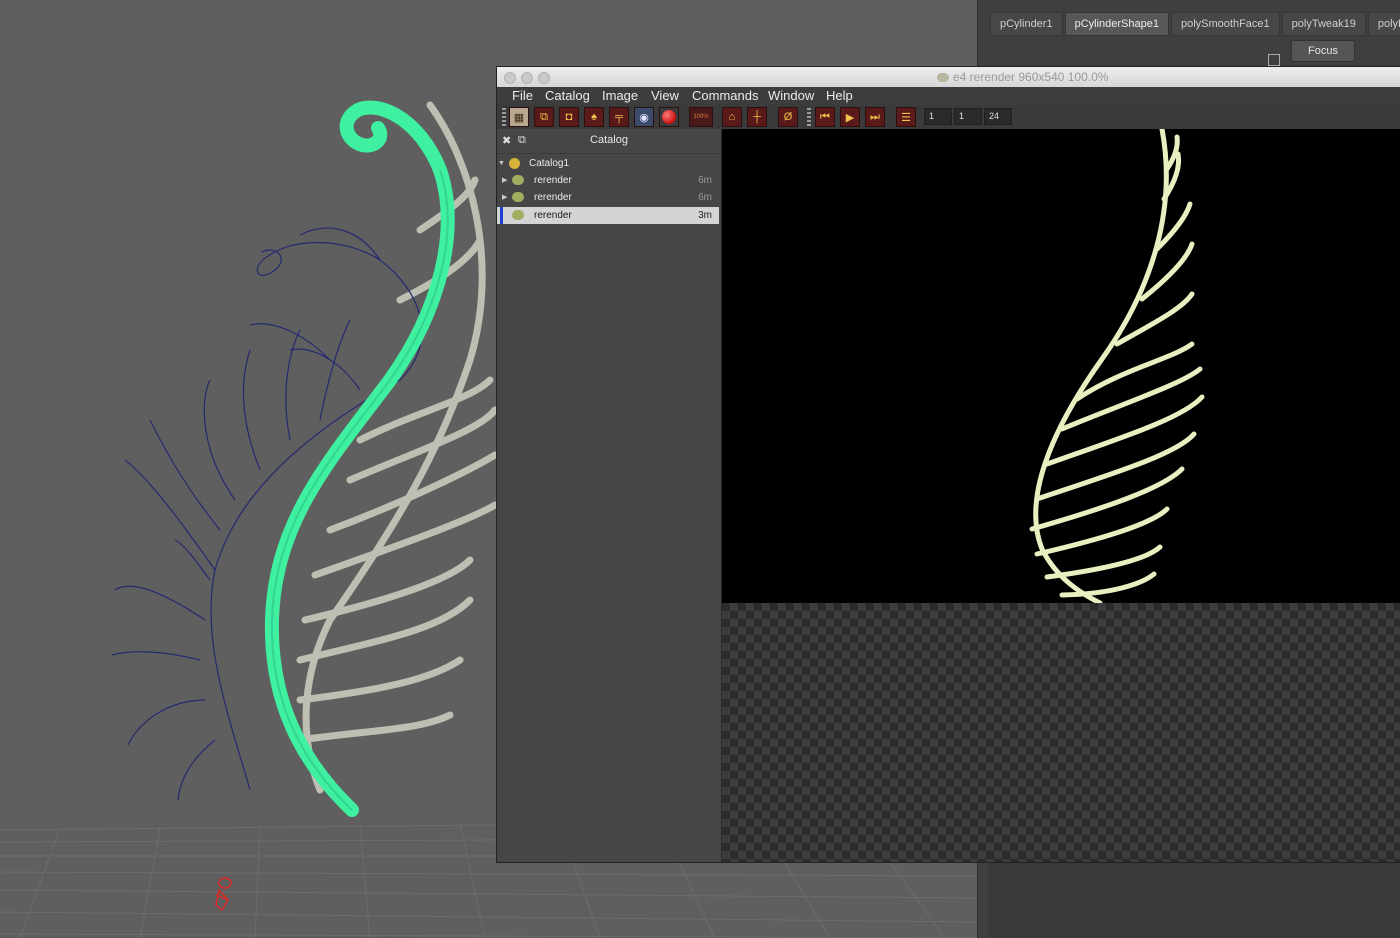 The image size is (1400, 938). Describe the element at coordinates (701, 117) in the screenshot. I see `zoom-percent-icon: 100%` at that location.